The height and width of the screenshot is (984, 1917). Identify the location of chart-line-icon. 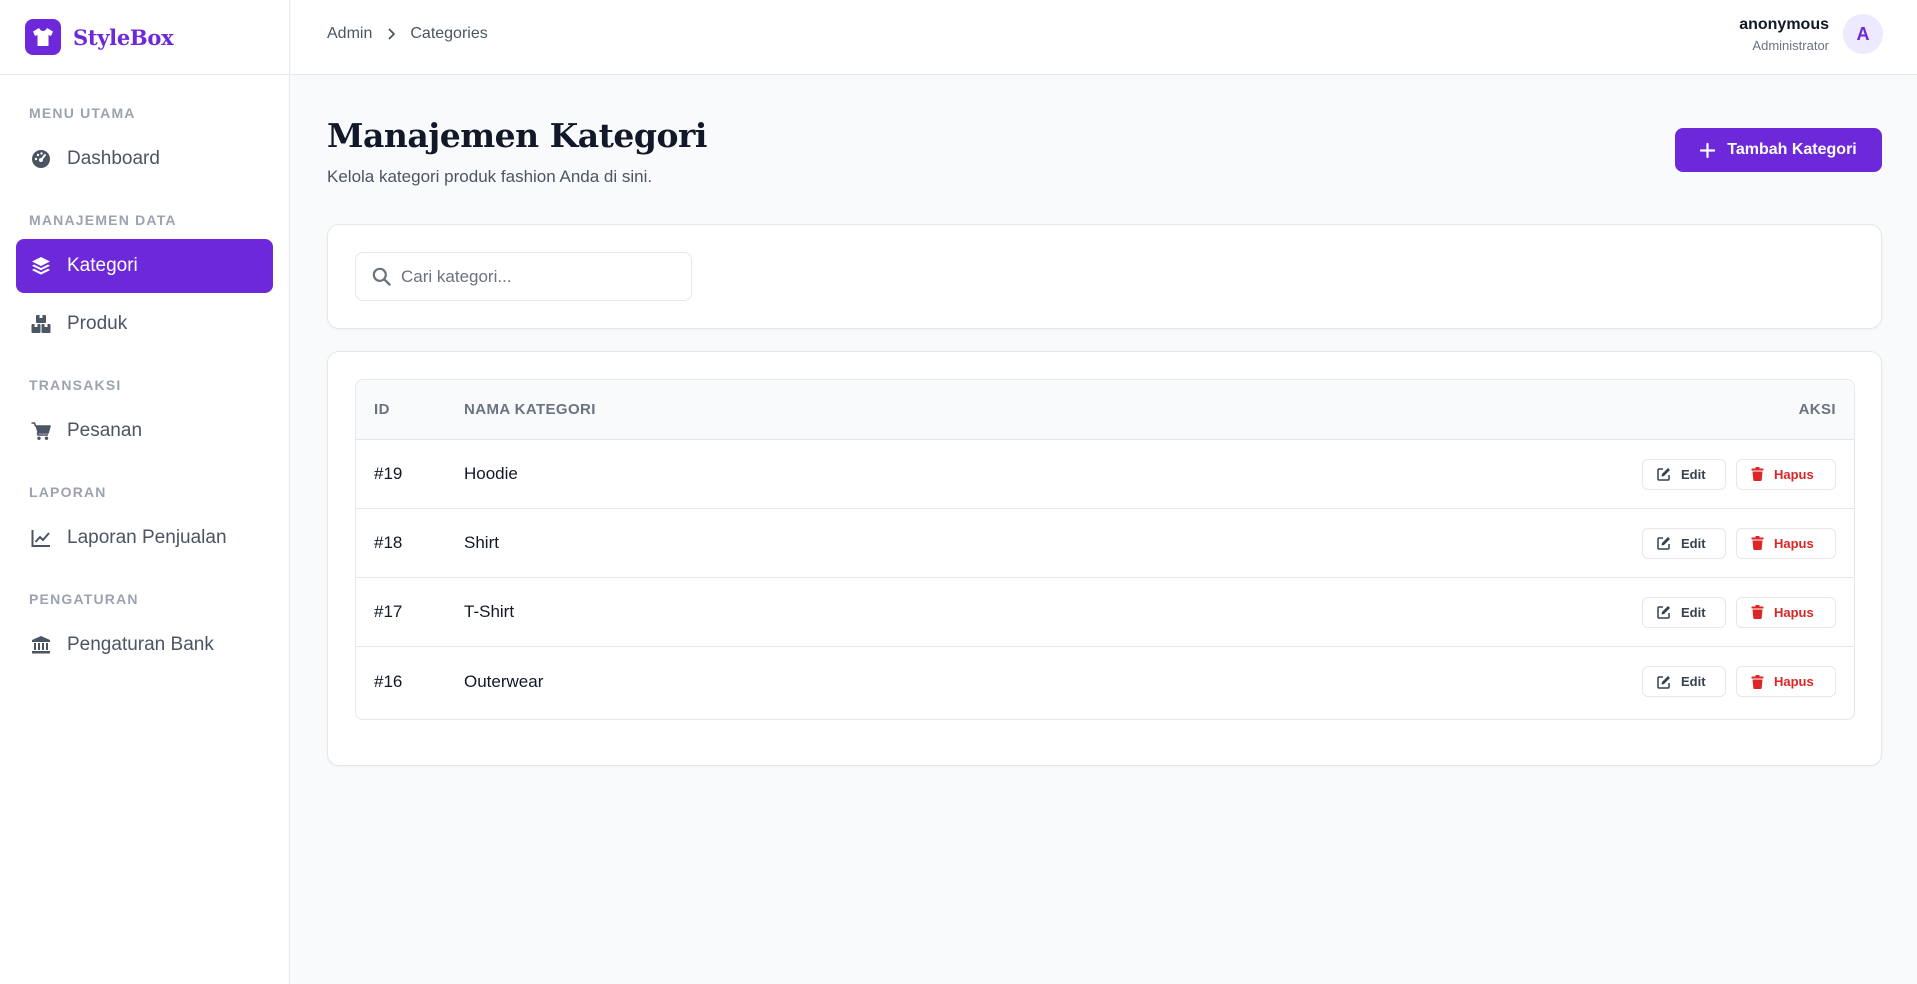
(41, 538).